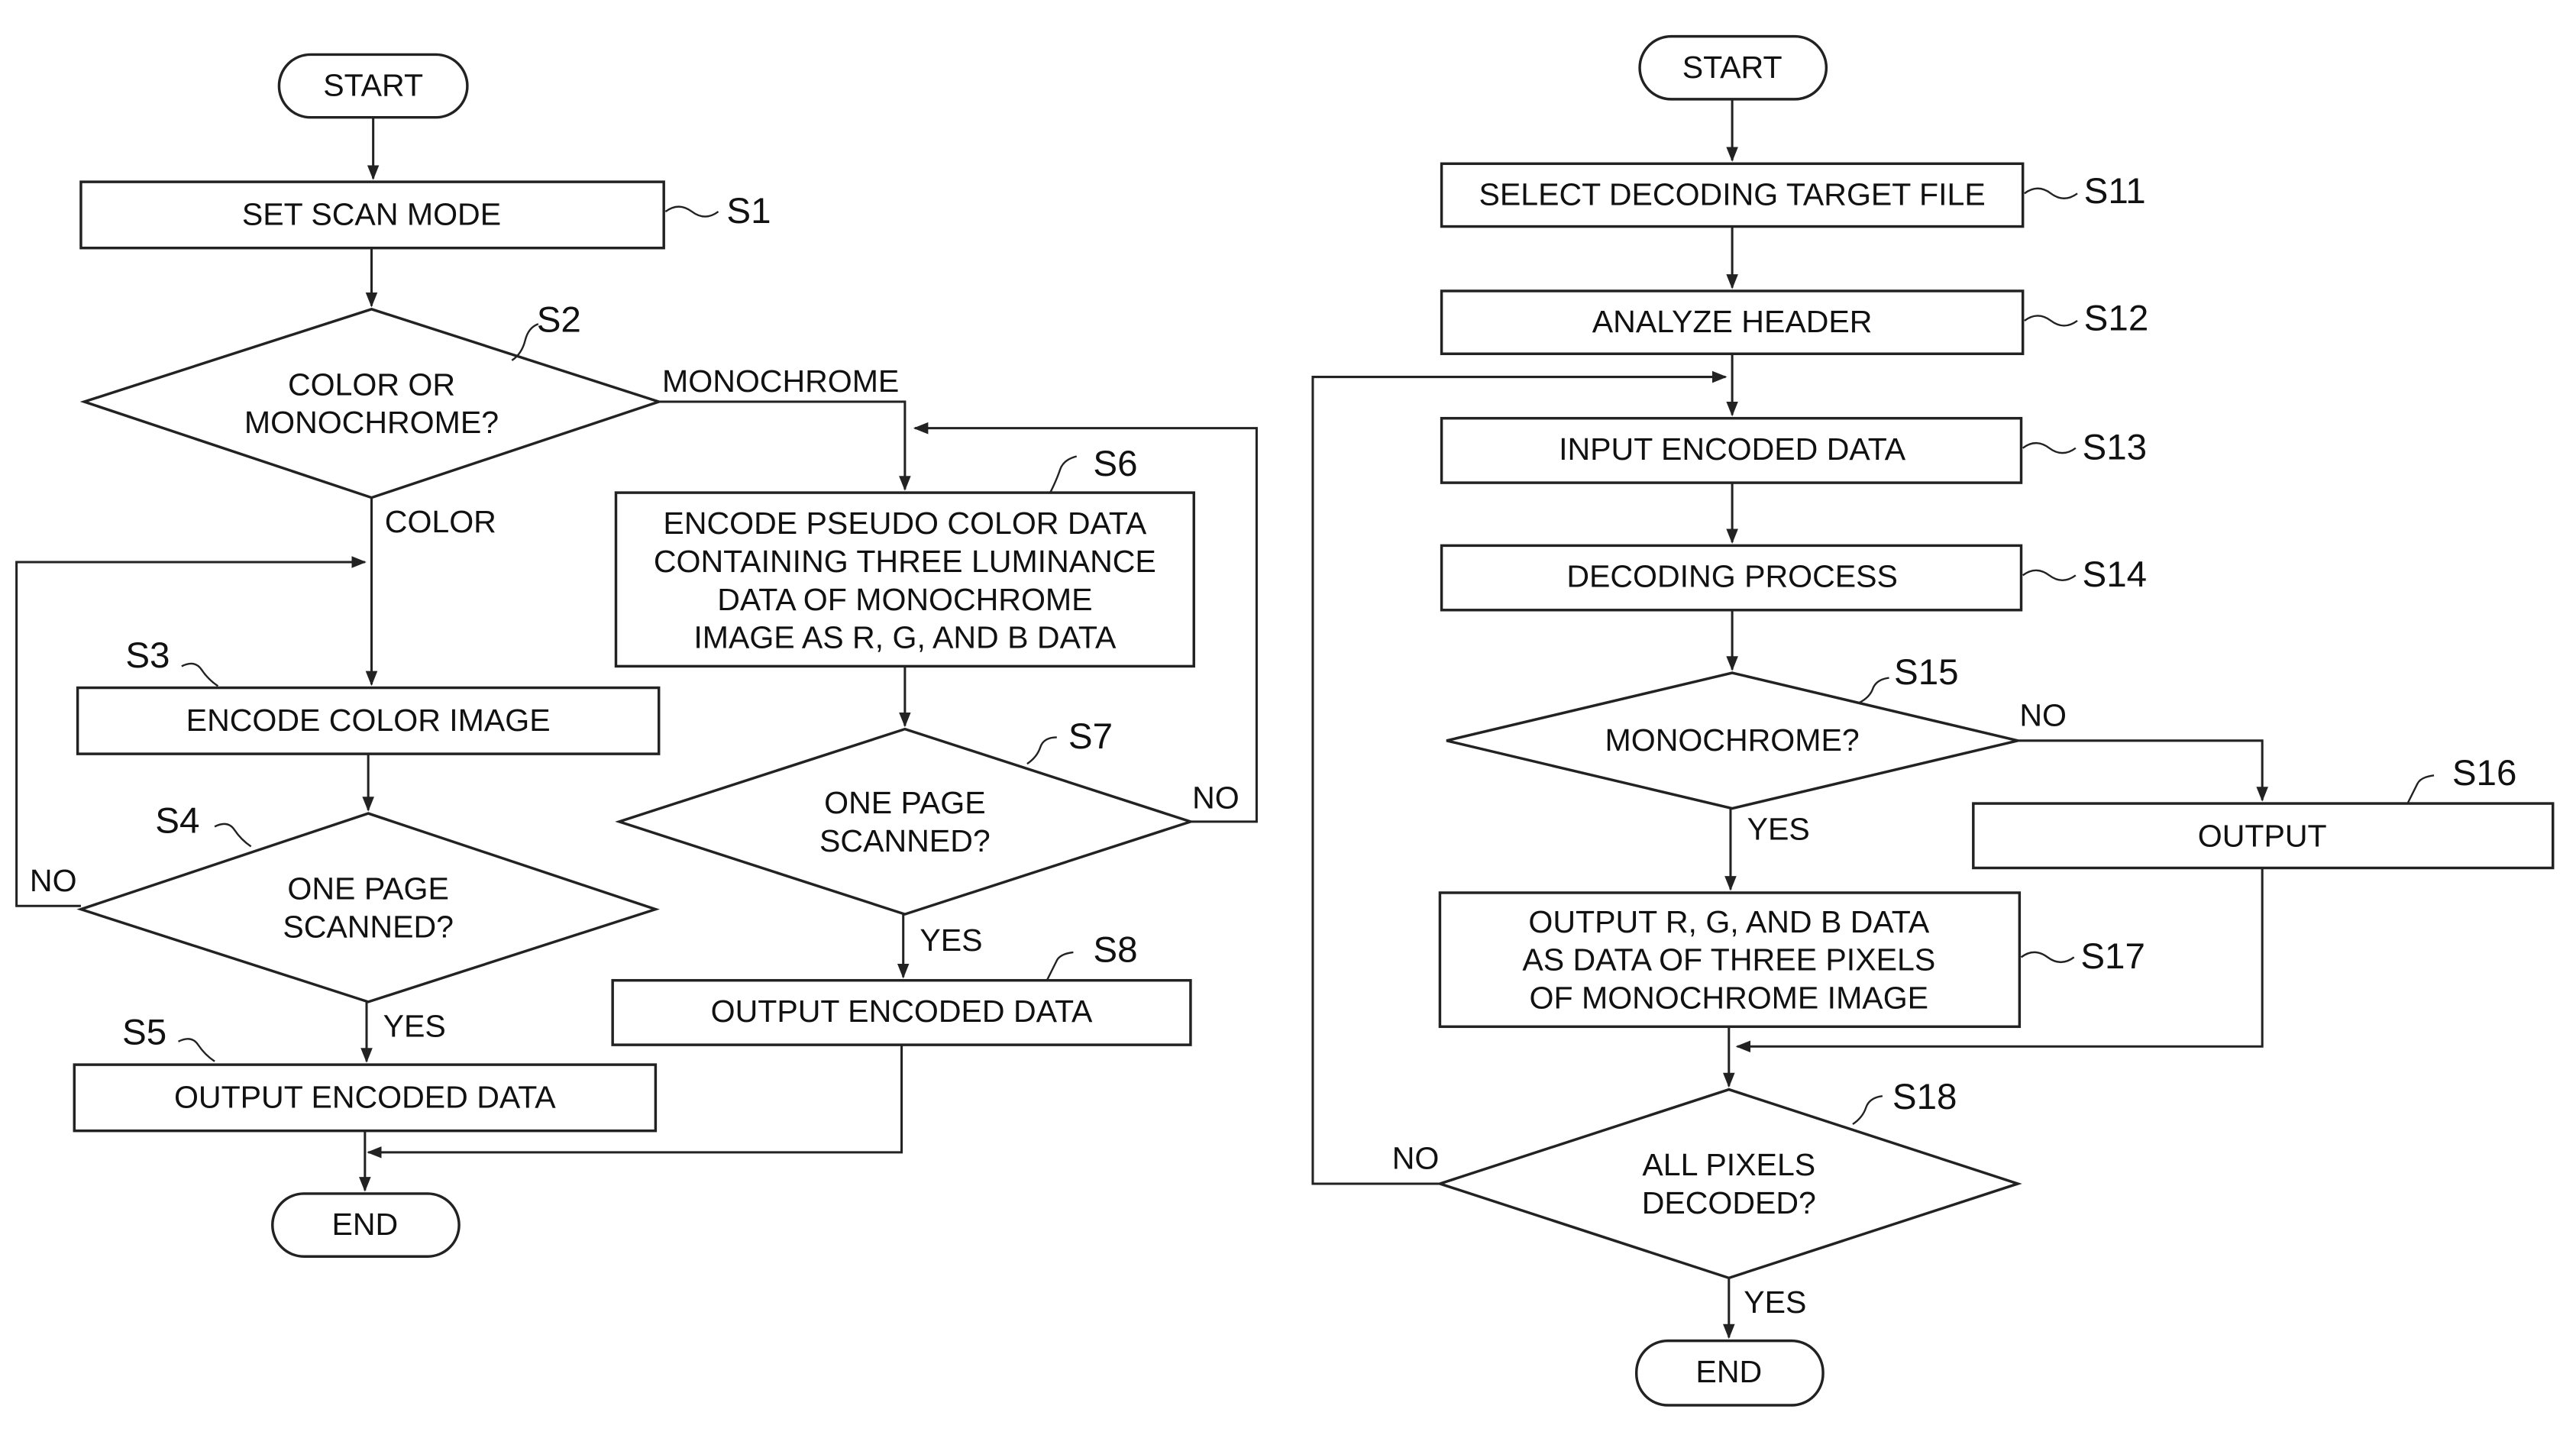 This screenshot has width=2576, height=1435. I want to click on step-s3-text: ENCODE COLOR IMAGE, so click(368, 720).